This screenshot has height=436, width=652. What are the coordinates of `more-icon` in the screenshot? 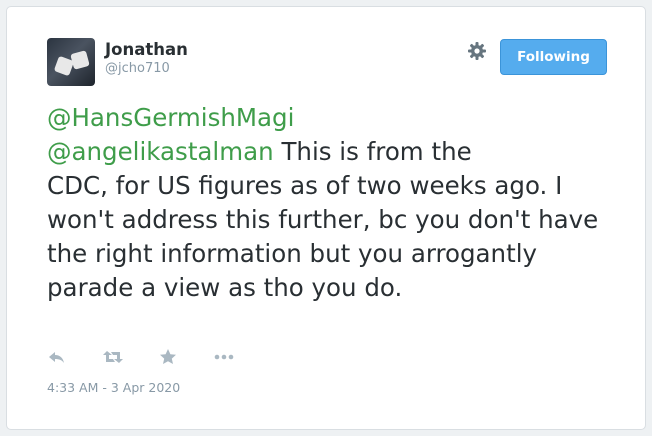 It's located at (224, 357).